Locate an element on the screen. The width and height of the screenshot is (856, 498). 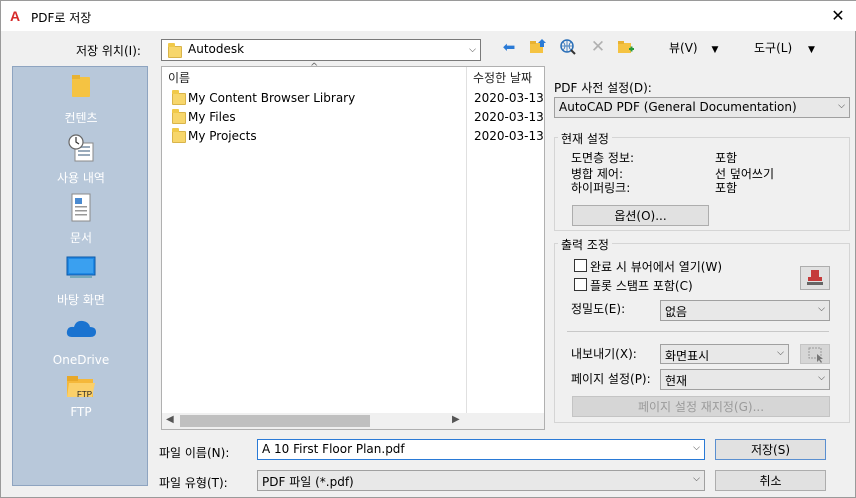
close-icon: ✕ is located at coordinates (838, 16).